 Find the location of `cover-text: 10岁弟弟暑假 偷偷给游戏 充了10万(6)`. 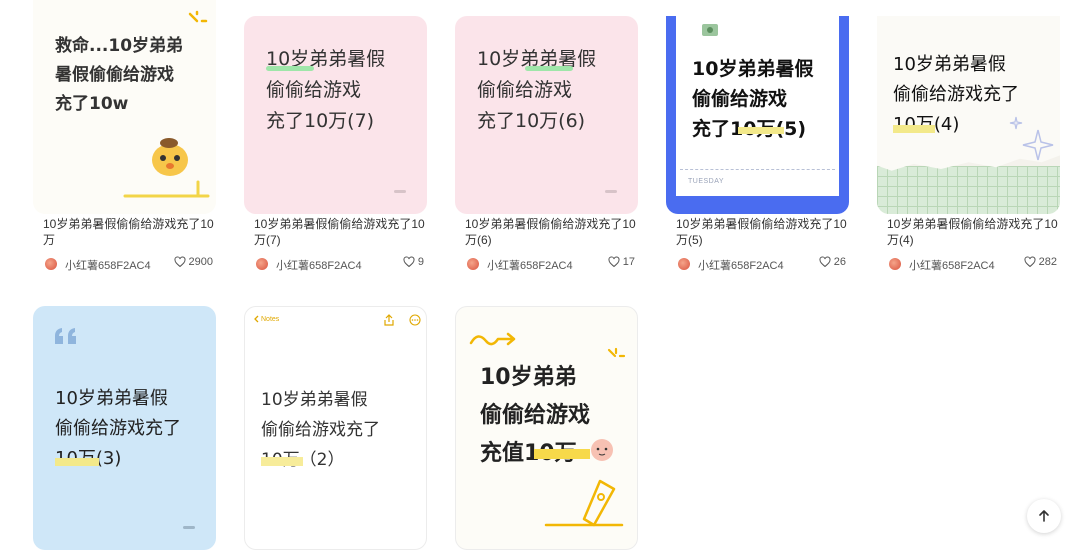

cover-text: 10岁弟弟暑假 偷偷给游戏 充了10万(6) is located at coordinates (537, 90).